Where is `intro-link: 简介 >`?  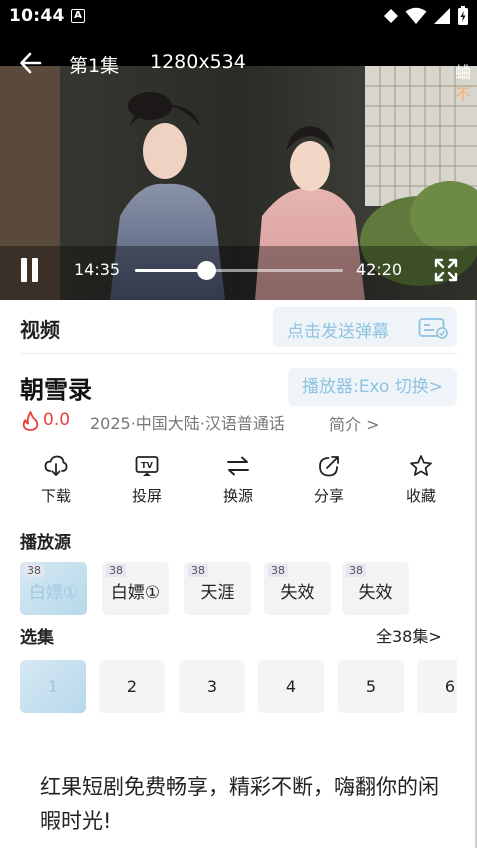
intro-link: 简介 > is located at coordinates (354, 423).